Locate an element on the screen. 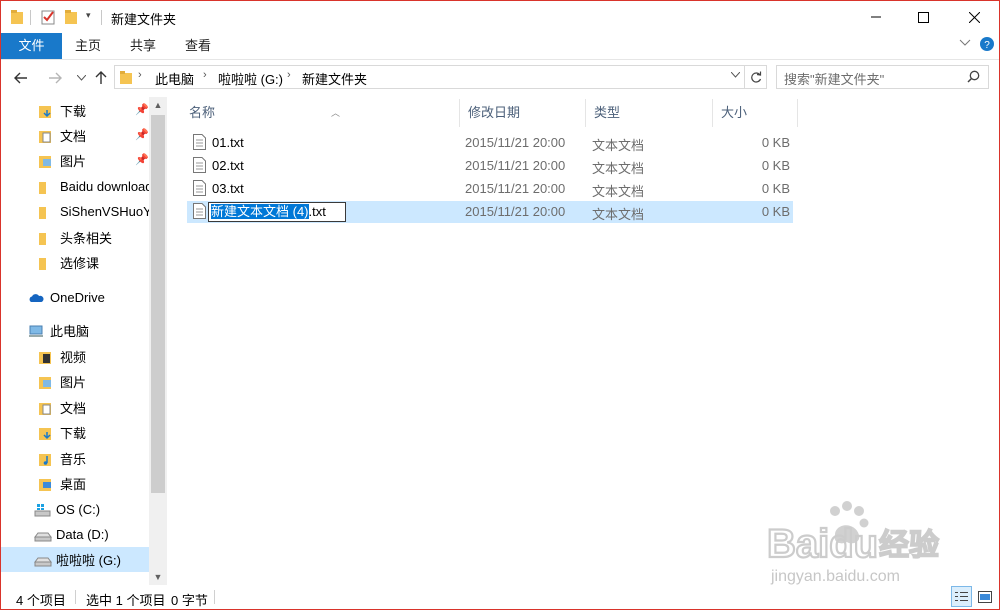  up-button is located at coordinates (101, 78).